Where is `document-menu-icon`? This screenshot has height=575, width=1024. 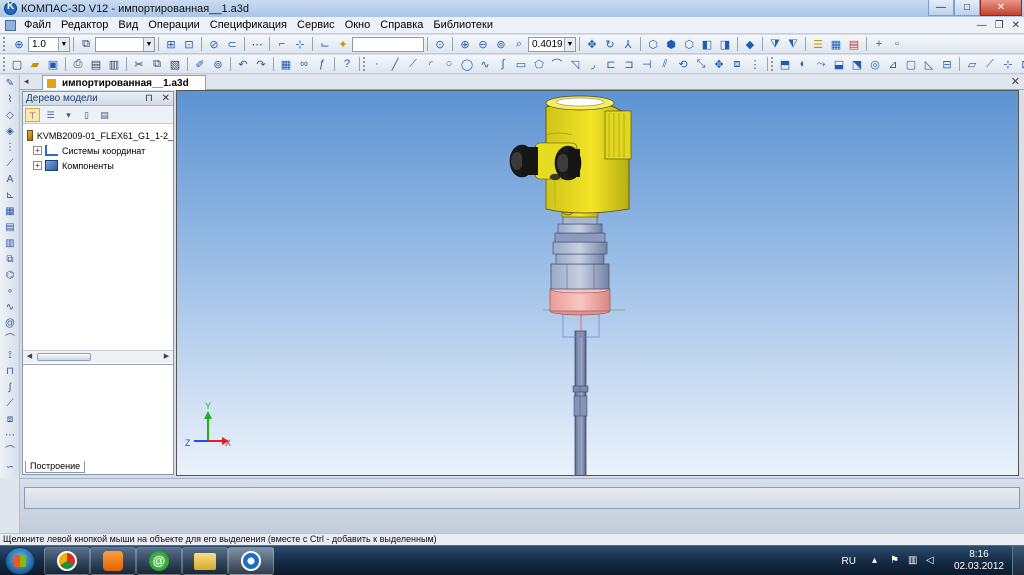
document-menu-icon is located at coordinates (10, 25).